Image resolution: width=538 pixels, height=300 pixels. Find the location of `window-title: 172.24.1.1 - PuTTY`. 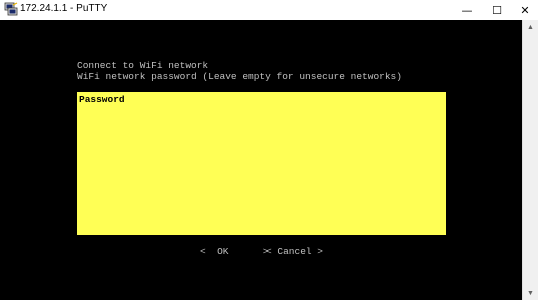

window-title: 172.24.1.1 - PuTTY is located at coordinates (64, 8).